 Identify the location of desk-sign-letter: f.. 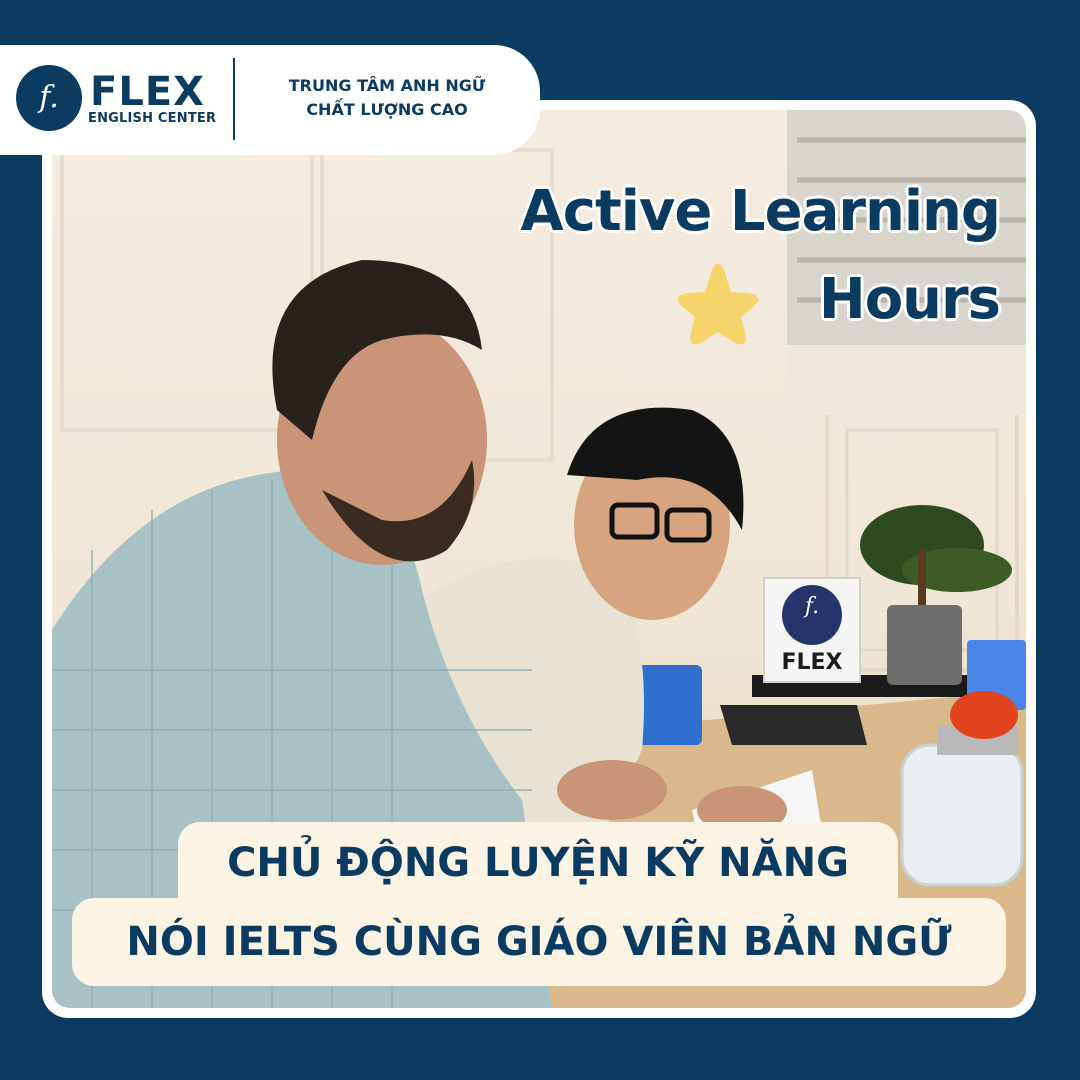
(812, 606).